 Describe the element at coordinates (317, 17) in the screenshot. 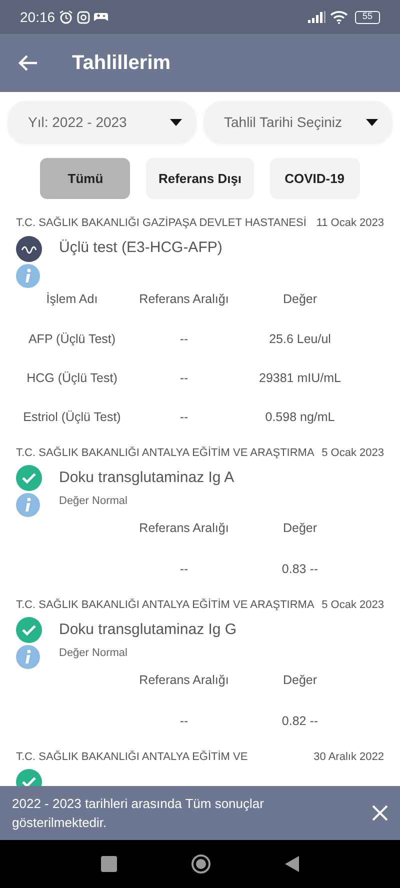

I see `signal-icon` at that location.